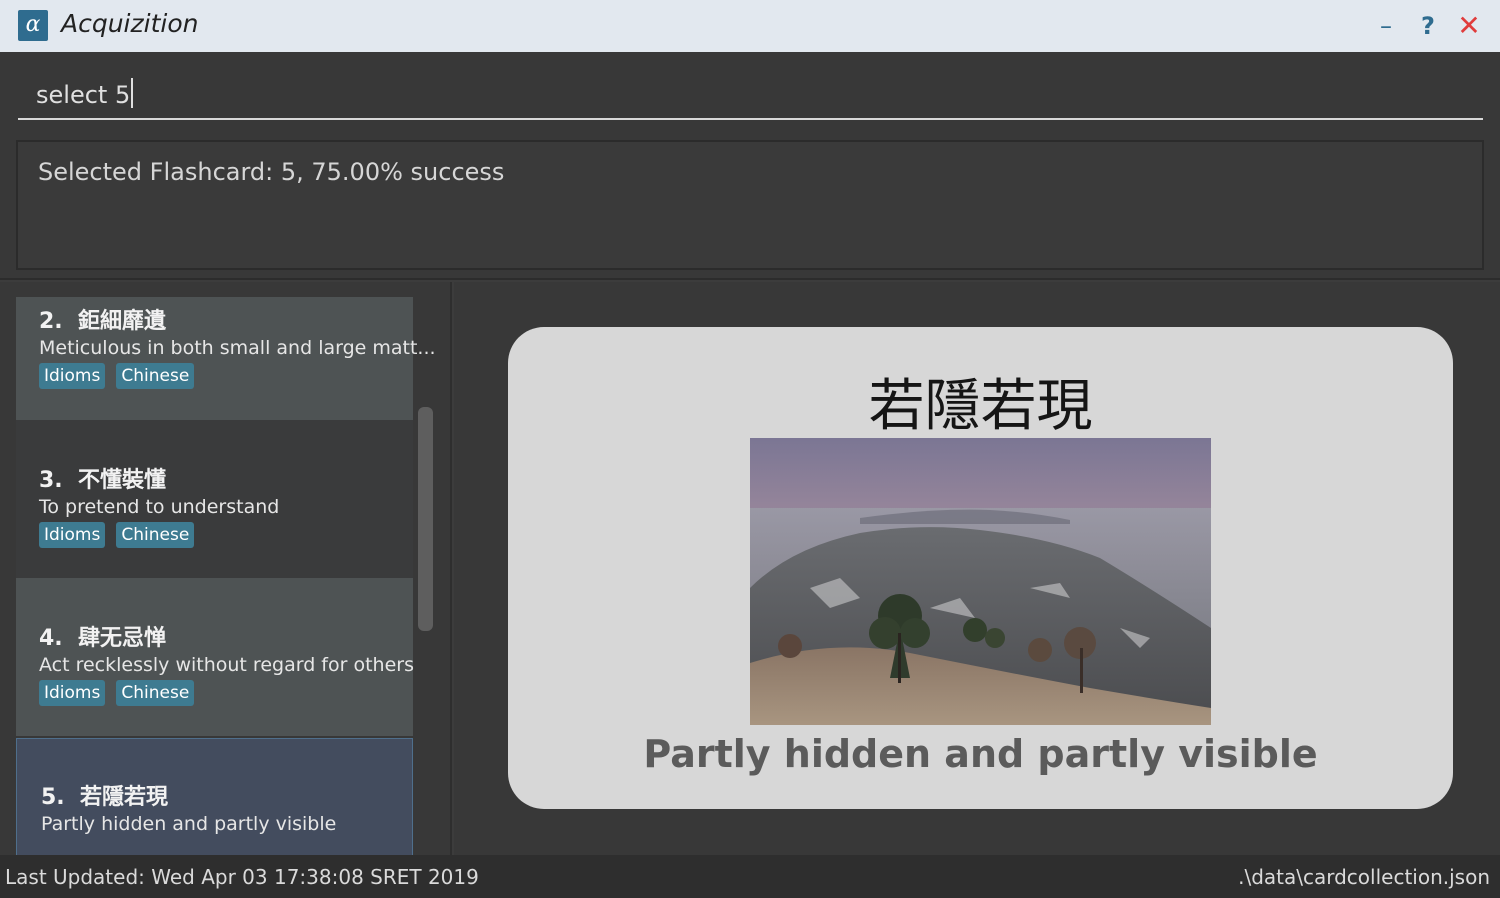 This screenshot has width=1500, height=898. I want to click on alpha-icon: α, so click(33, 25).